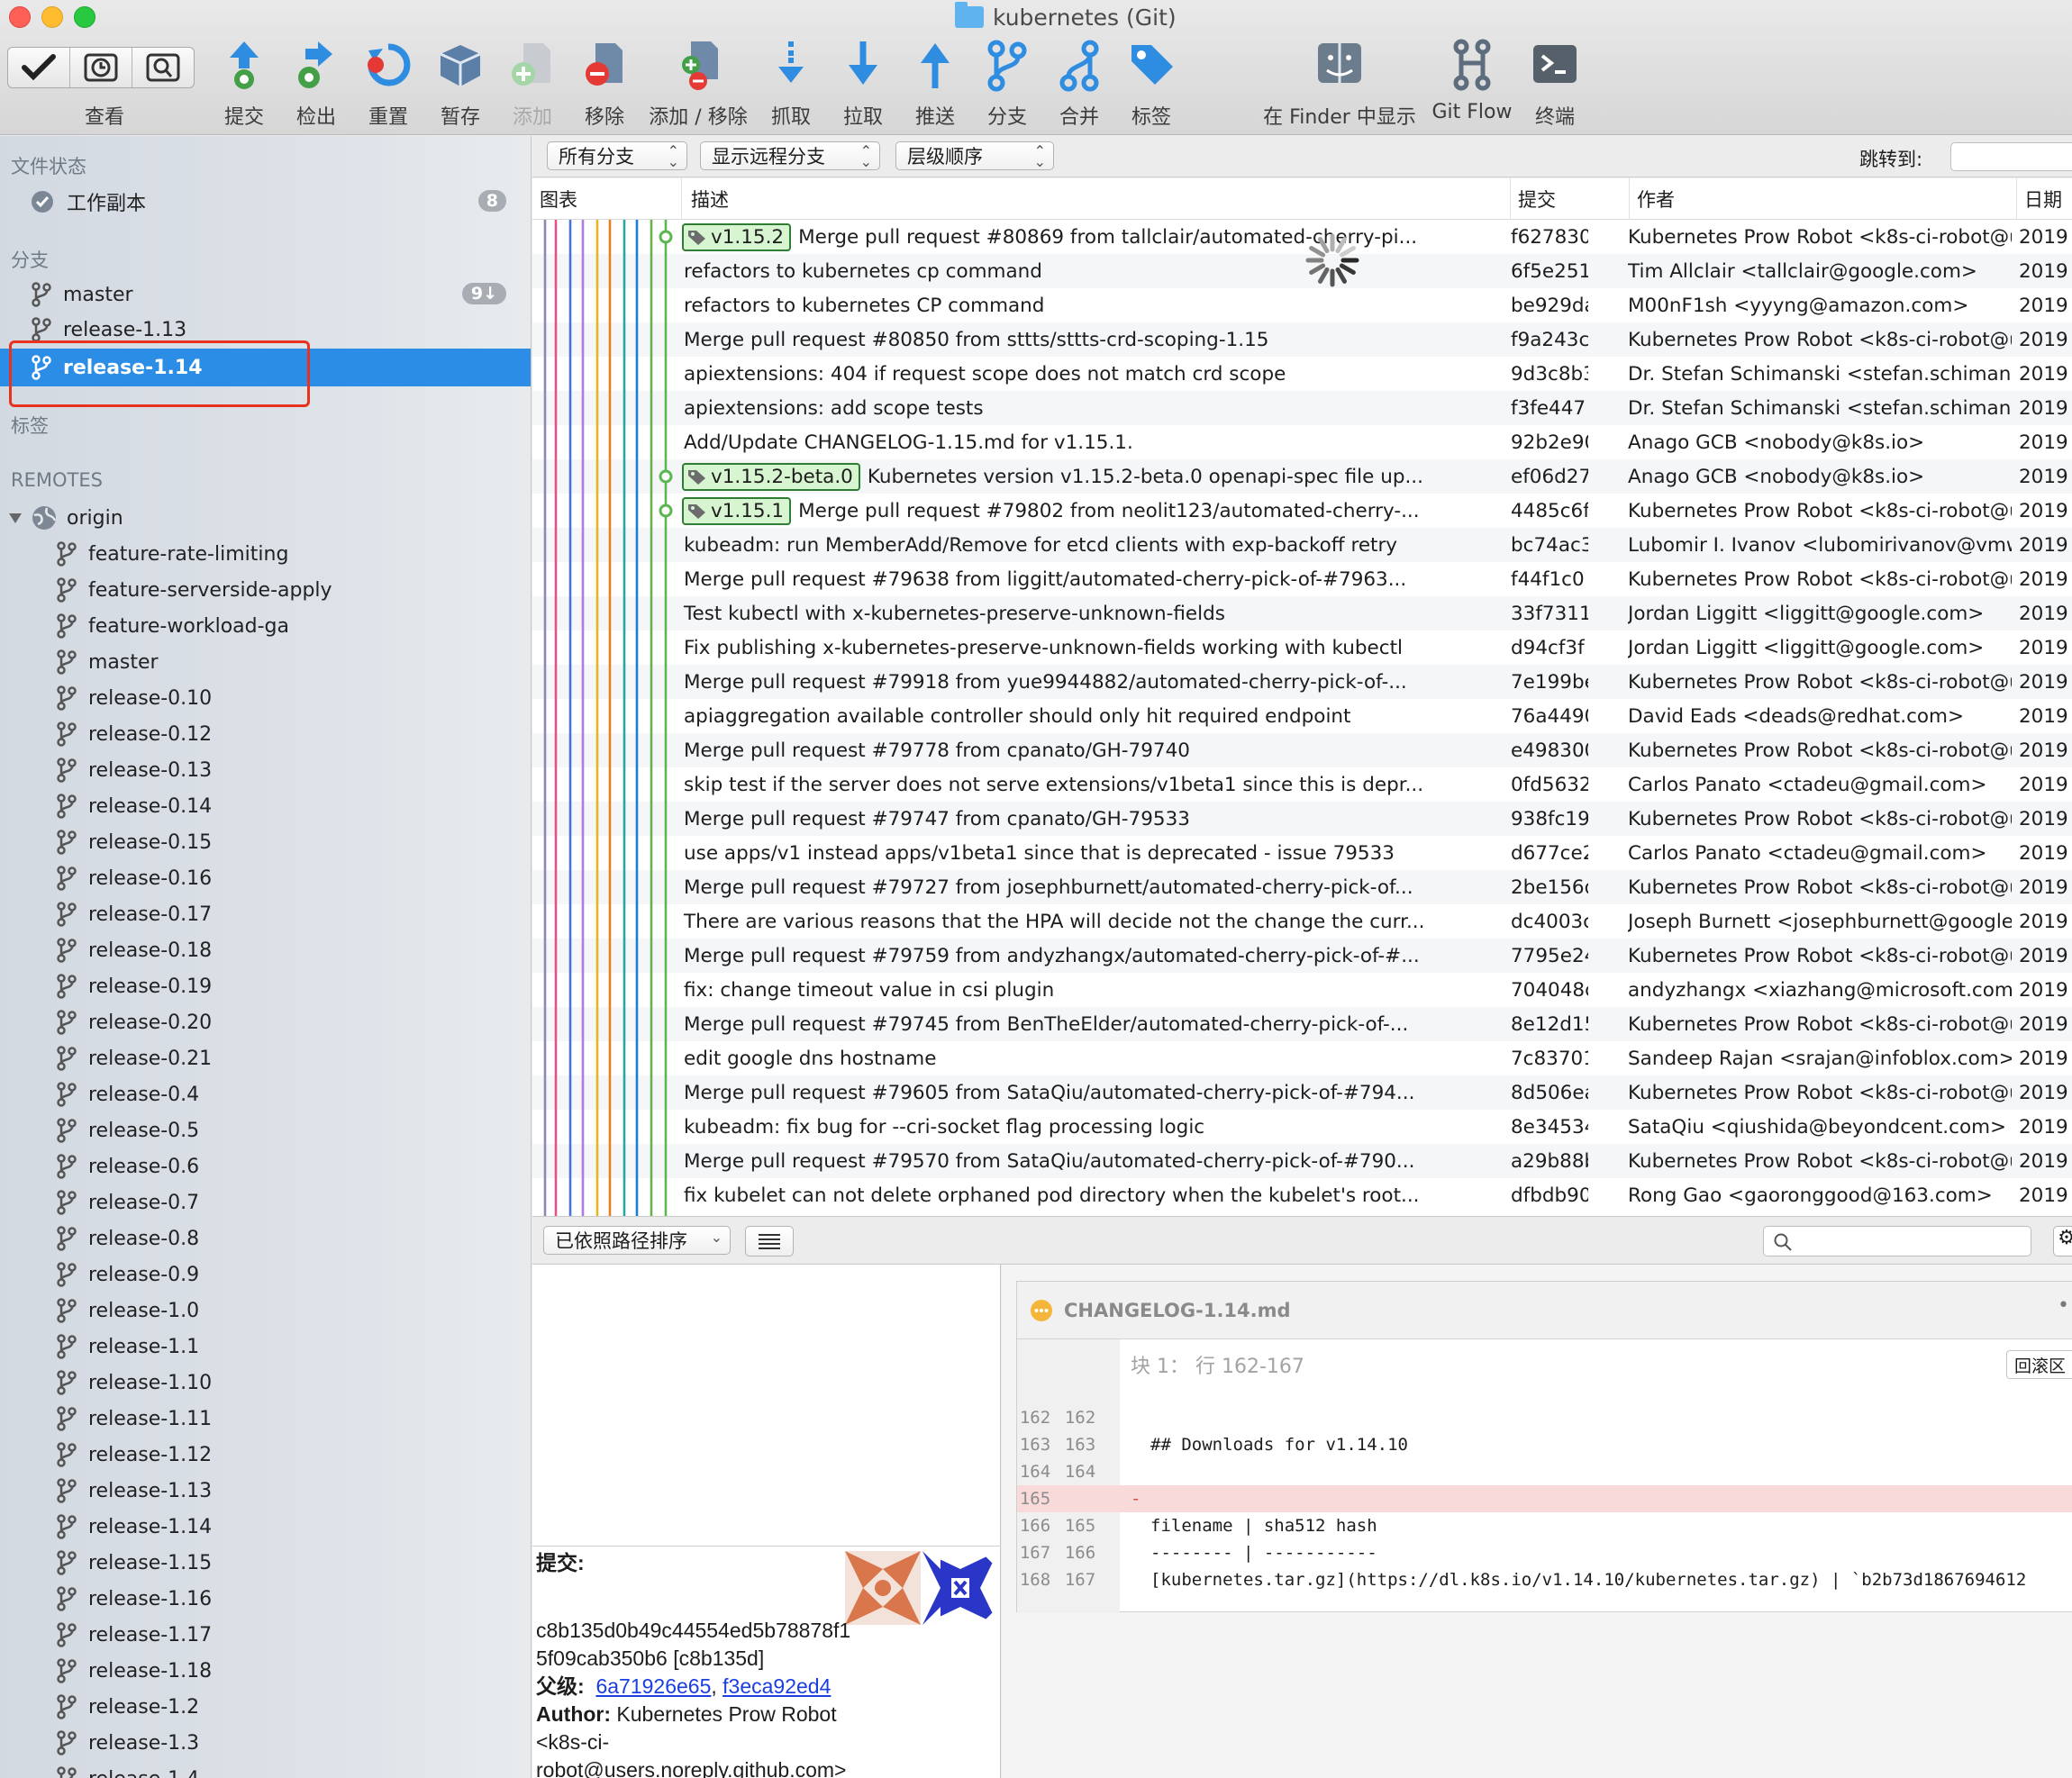  What do you see at coordinates (769, 1241) in the screenshot?
I see `list-view-button` at bounding box center [769, 1241].